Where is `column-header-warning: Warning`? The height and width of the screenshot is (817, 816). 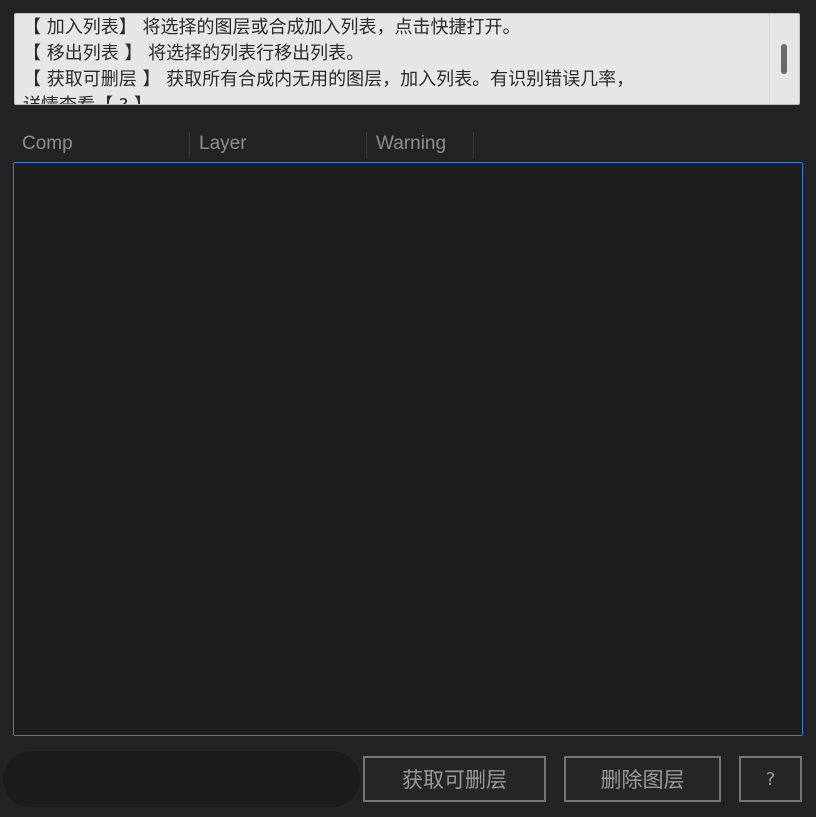 column-header-warning: Warning is located at coordinates (420, 144).